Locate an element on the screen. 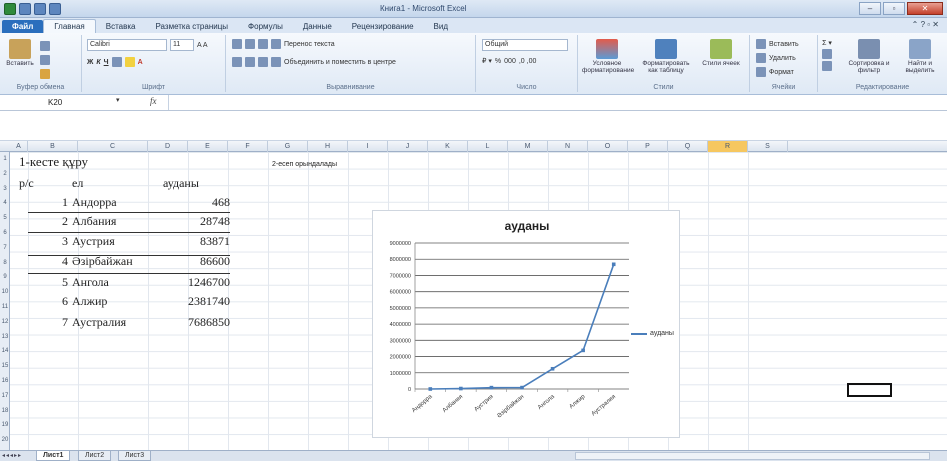 The height and width of the screenshot is (461, 947). column-header-b: B is located at coordinates (53, 146).